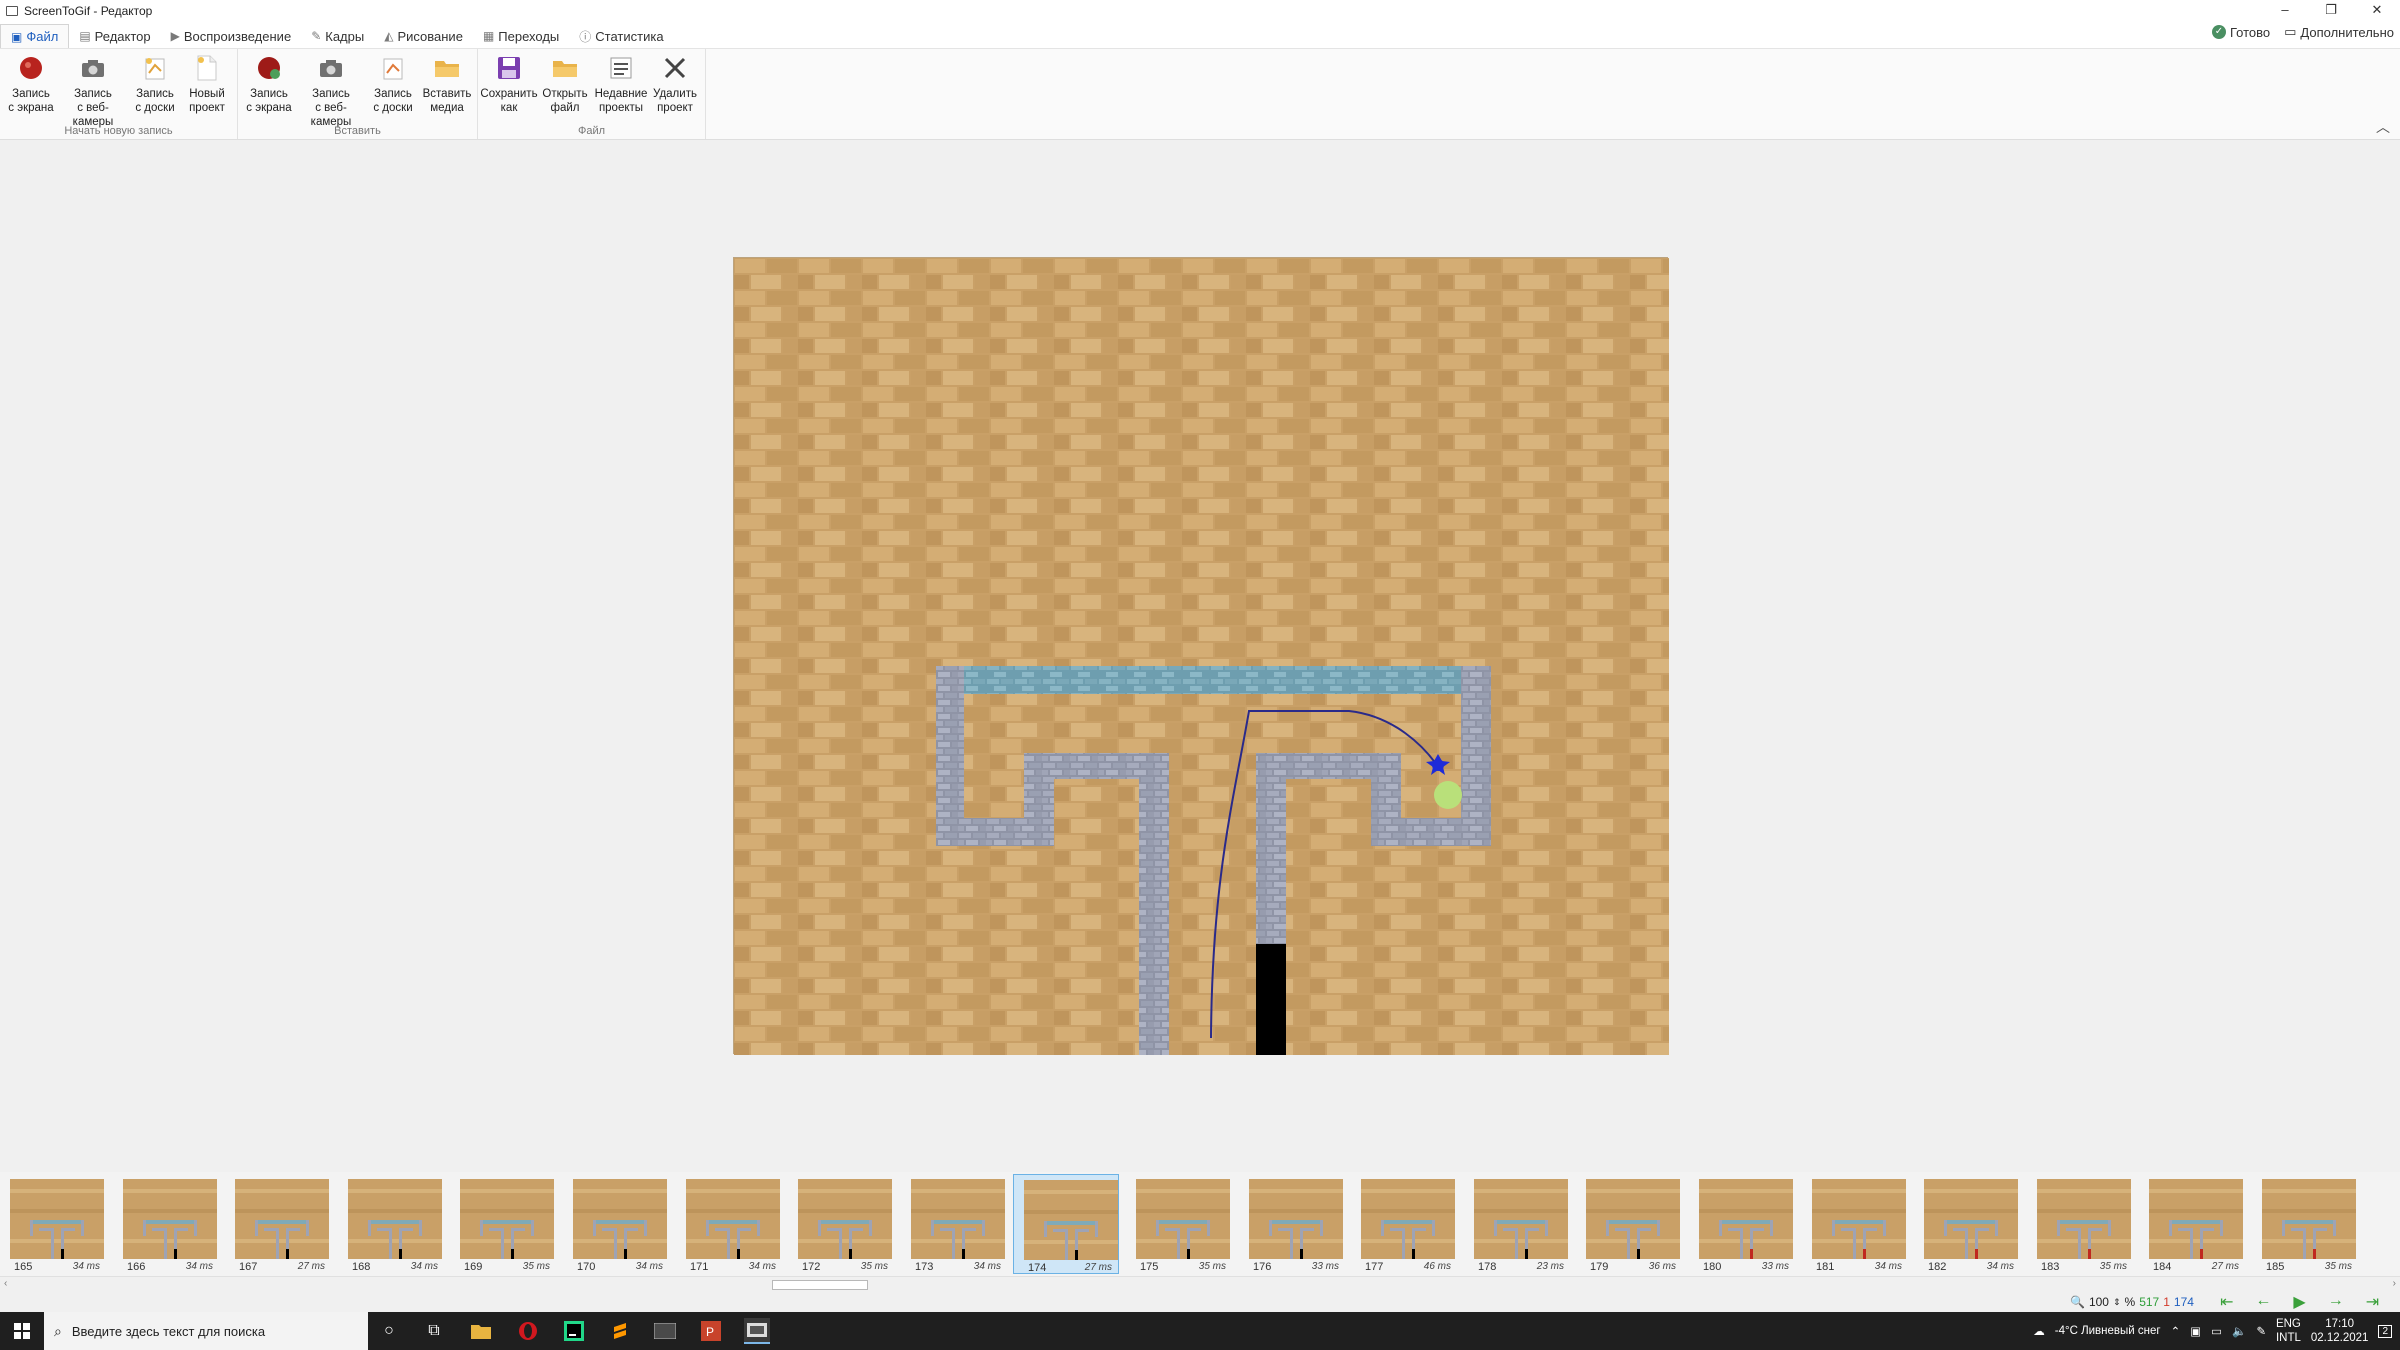 The width and height of the screenshot is (2400, 1350). What do you see at coordinates (93, 91) in the screenshot?
I see `record-webcam-button: Запись с веб-камеры` at bounding box center [93, 91].